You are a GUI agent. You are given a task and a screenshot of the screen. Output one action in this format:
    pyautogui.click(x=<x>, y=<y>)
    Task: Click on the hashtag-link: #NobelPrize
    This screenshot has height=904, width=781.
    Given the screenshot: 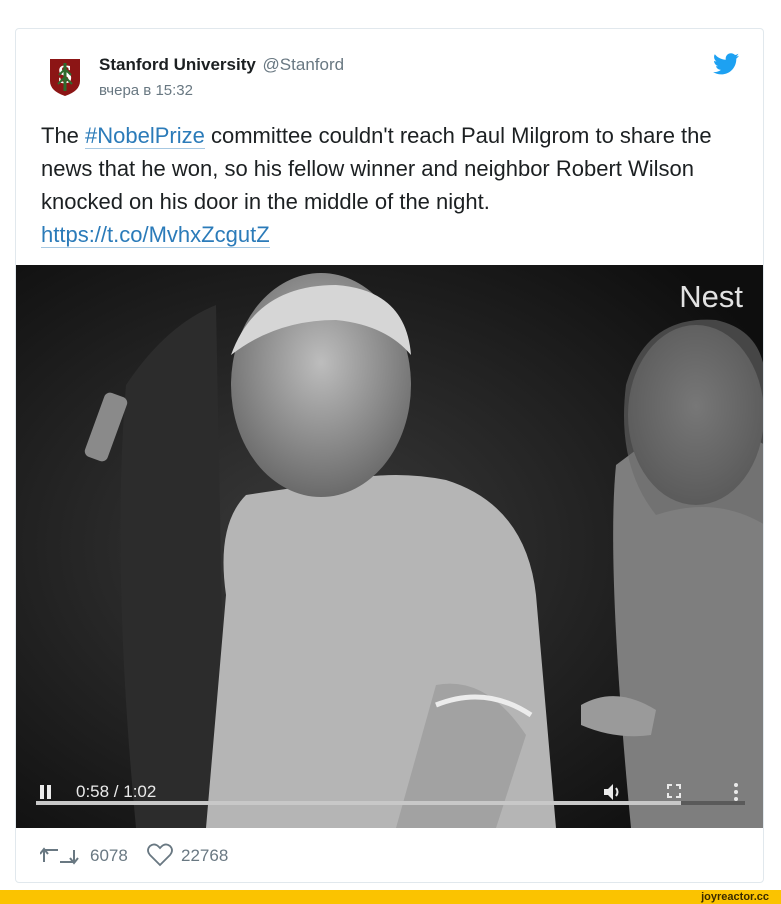 What is the action you would take?
    pyautogui.click(x=145, y=136)
    